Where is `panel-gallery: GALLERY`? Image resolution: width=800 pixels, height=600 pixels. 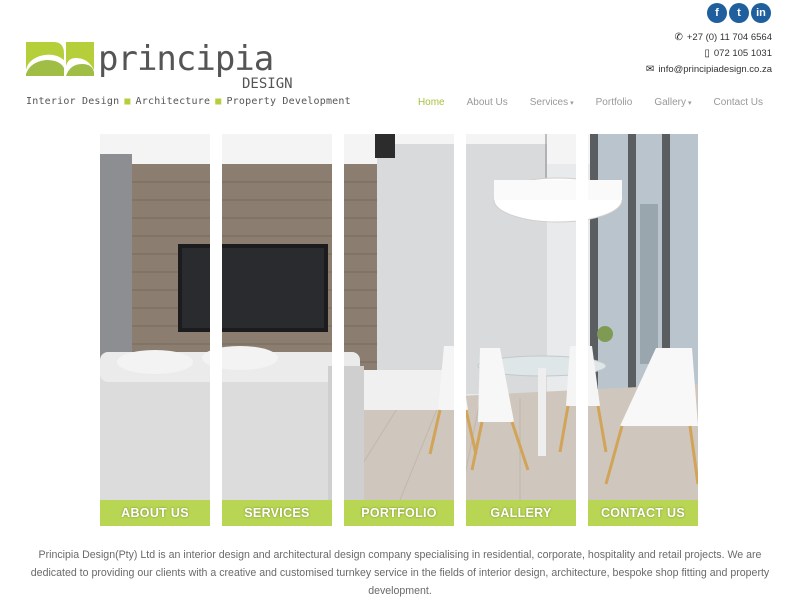 panel-gallery: GALLERY is located at coordinates (521, 330).